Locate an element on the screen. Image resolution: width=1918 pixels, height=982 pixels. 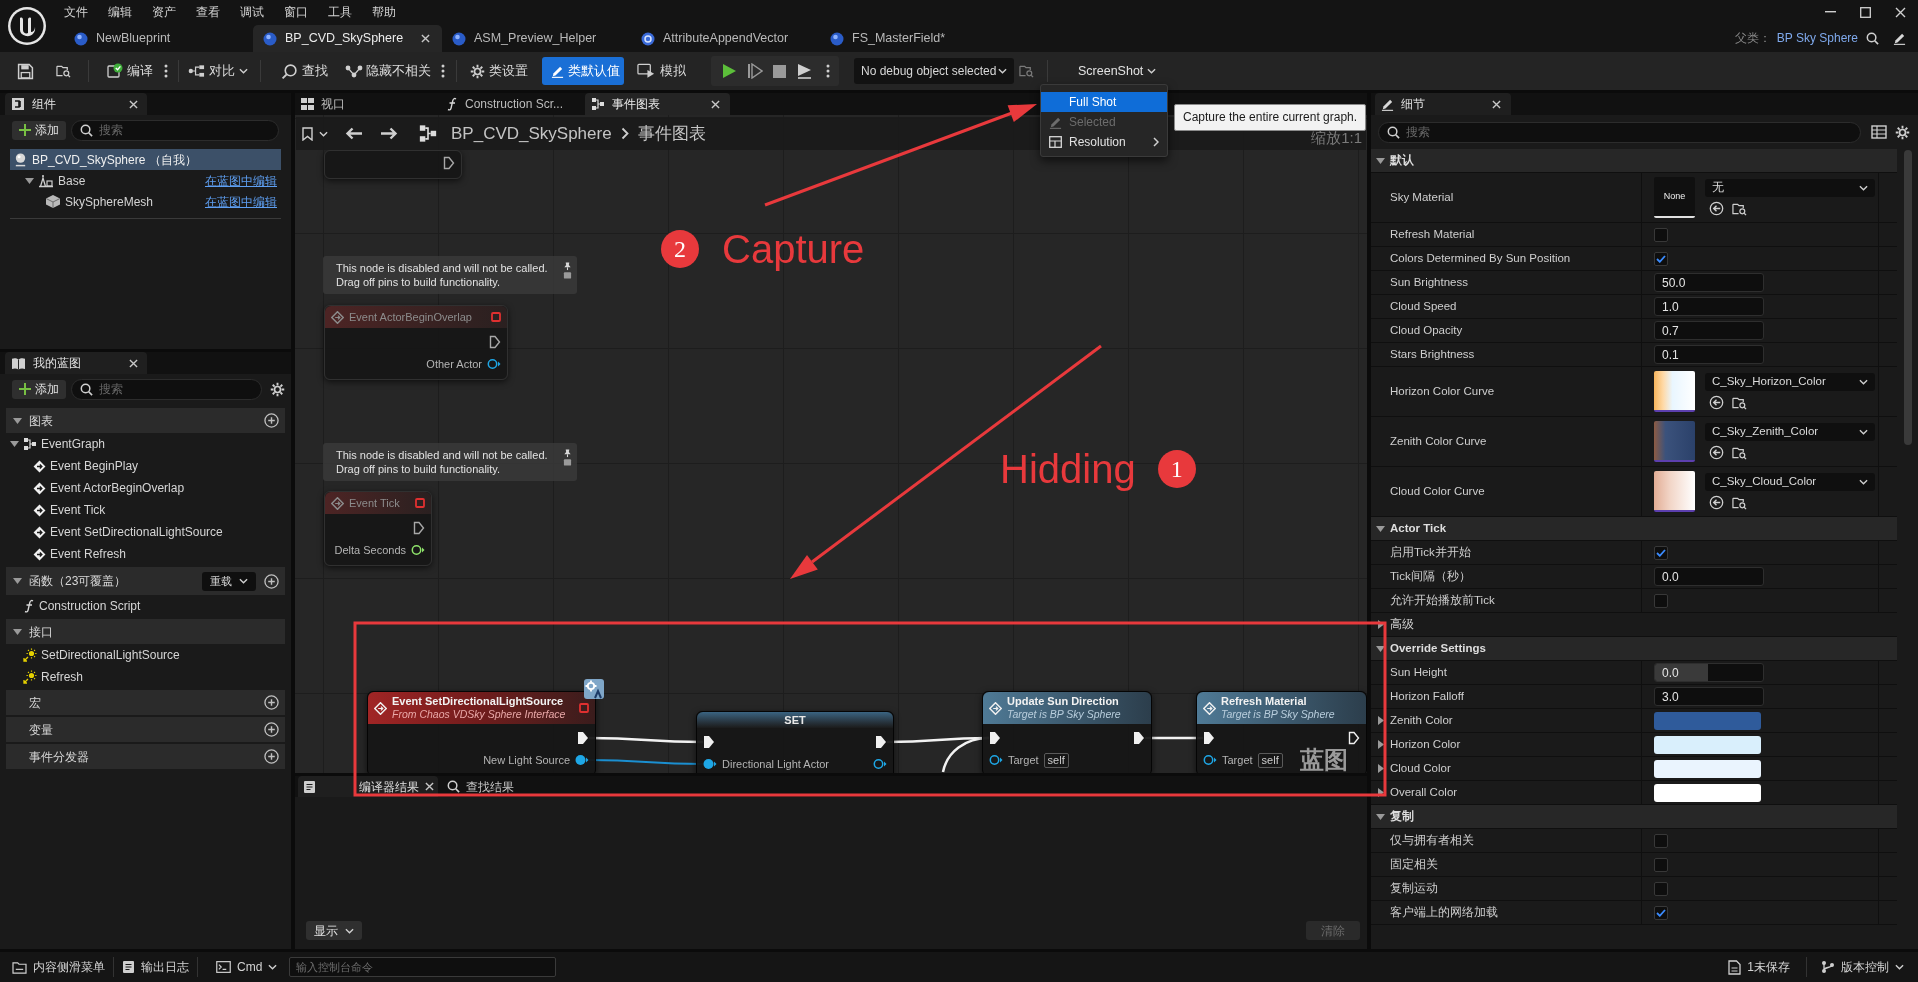
number-field: 0.0 is located at coordinates (1709, 576).